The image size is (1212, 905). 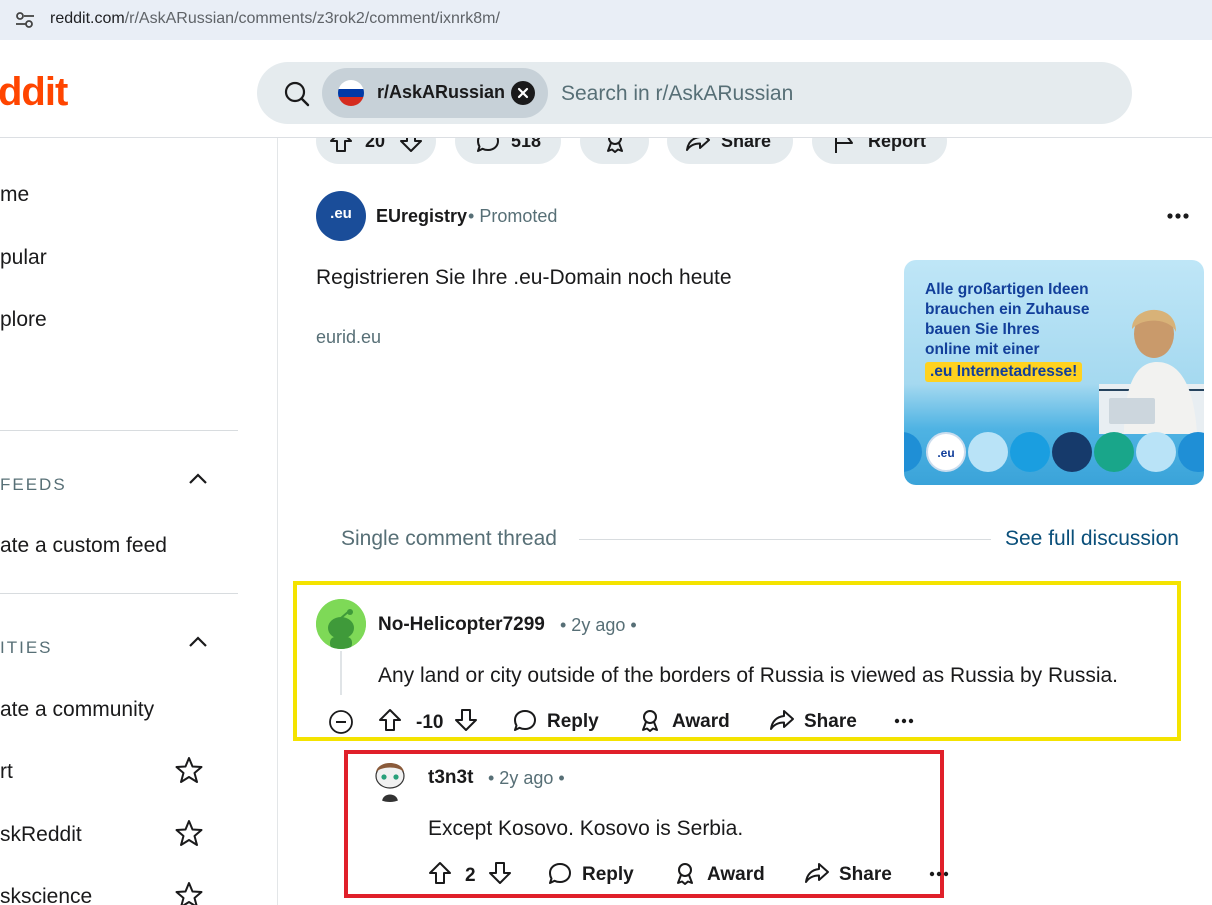 What do you see at coordinates (470, 875) in the screenshot?
I see `comment-score: 2` at bounding box center [470, 875].